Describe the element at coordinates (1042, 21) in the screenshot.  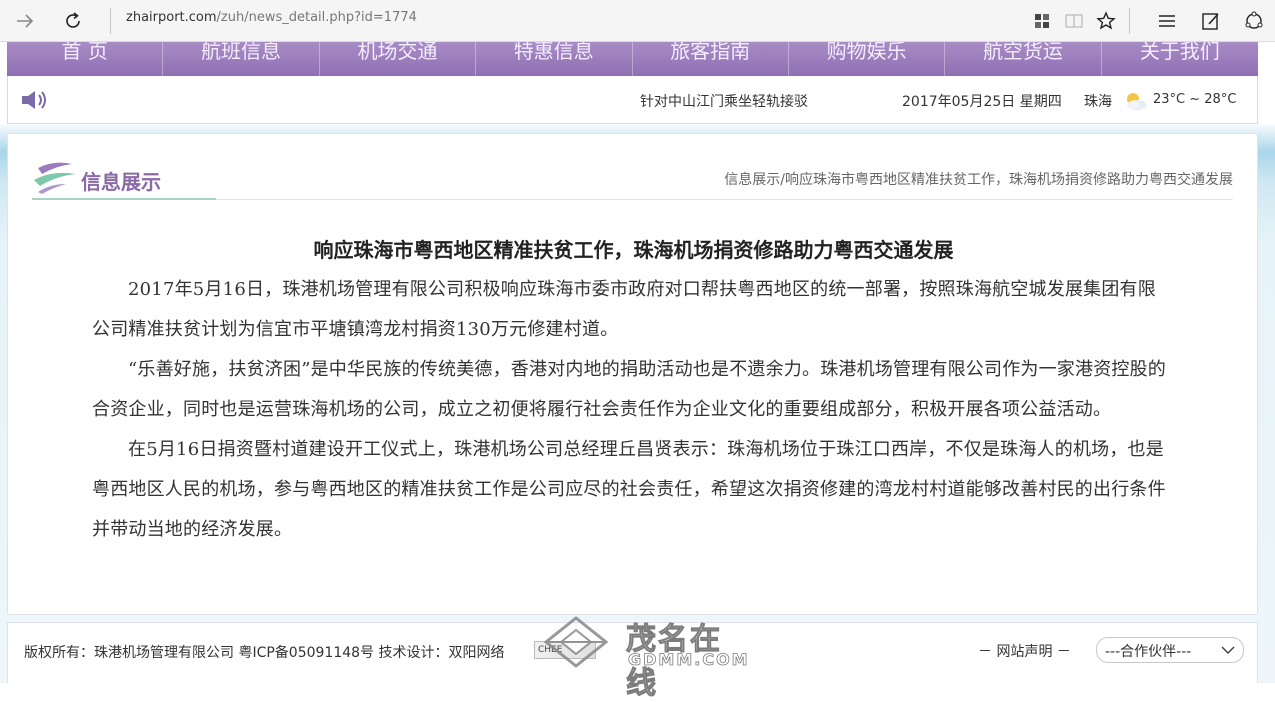
I see `puzzle-icon` at that location.